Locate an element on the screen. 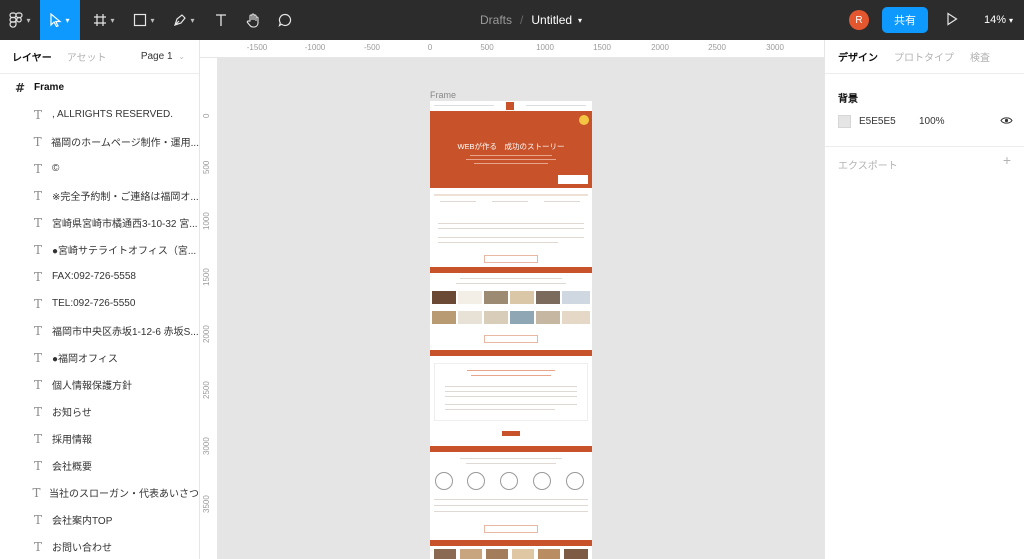 The width and height of the screenshot is (1024, 559). right-panel-tabs: デザイン プロトタイプ 検査 is located at coordinates (924, 57).